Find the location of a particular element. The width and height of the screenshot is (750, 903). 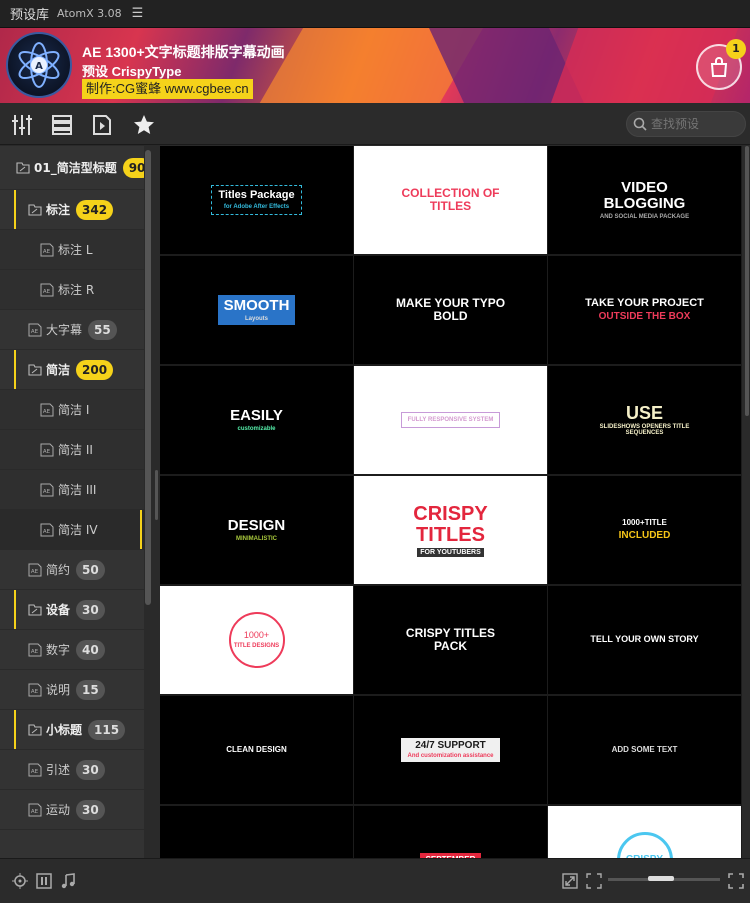

fit-icon is located at coordinates (570, 881).